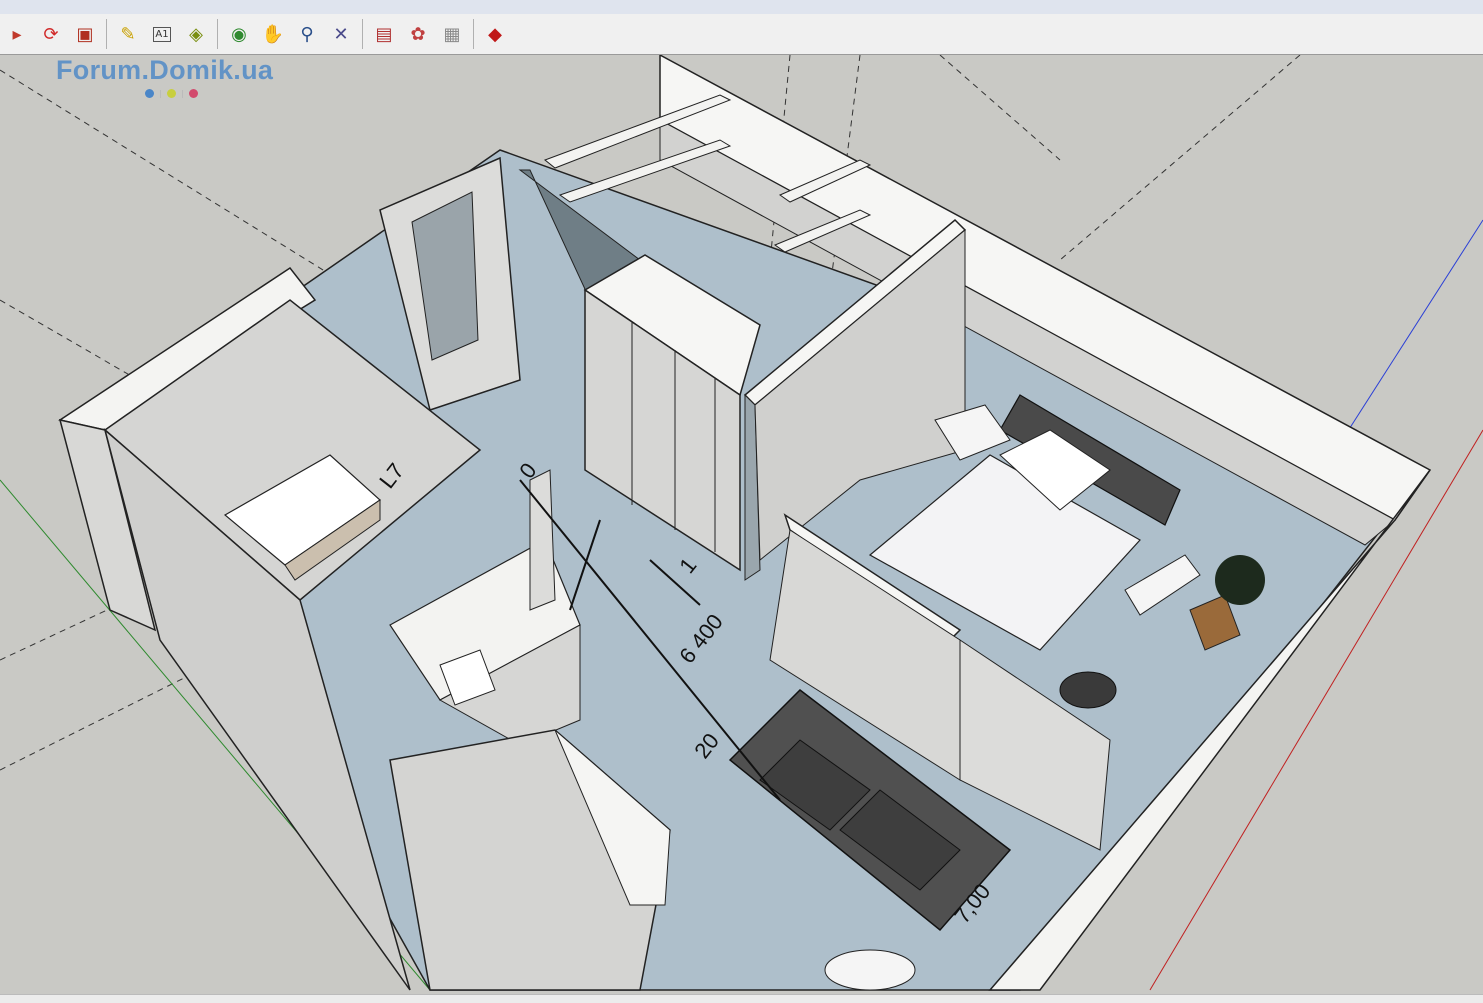 Image resolution: width=1483 pixels, height=1003 pixels. I want to click on bedroom-chair, so click(1088, 690).